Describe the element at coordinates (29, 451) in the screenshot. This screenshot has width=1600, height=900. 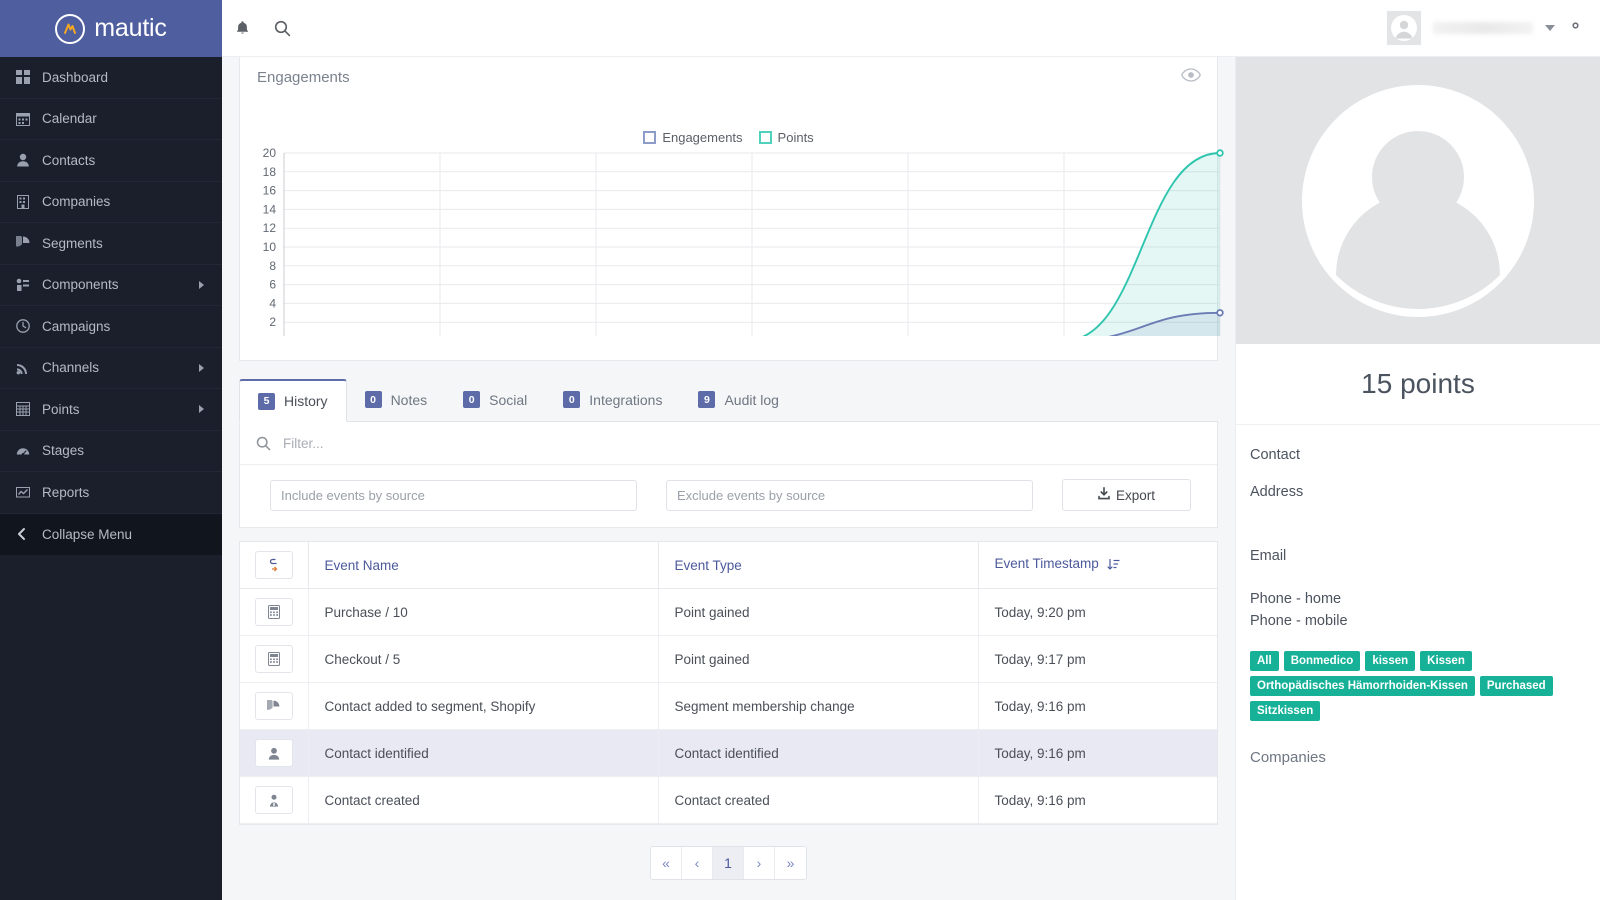
I see `stages-icon` at that location.